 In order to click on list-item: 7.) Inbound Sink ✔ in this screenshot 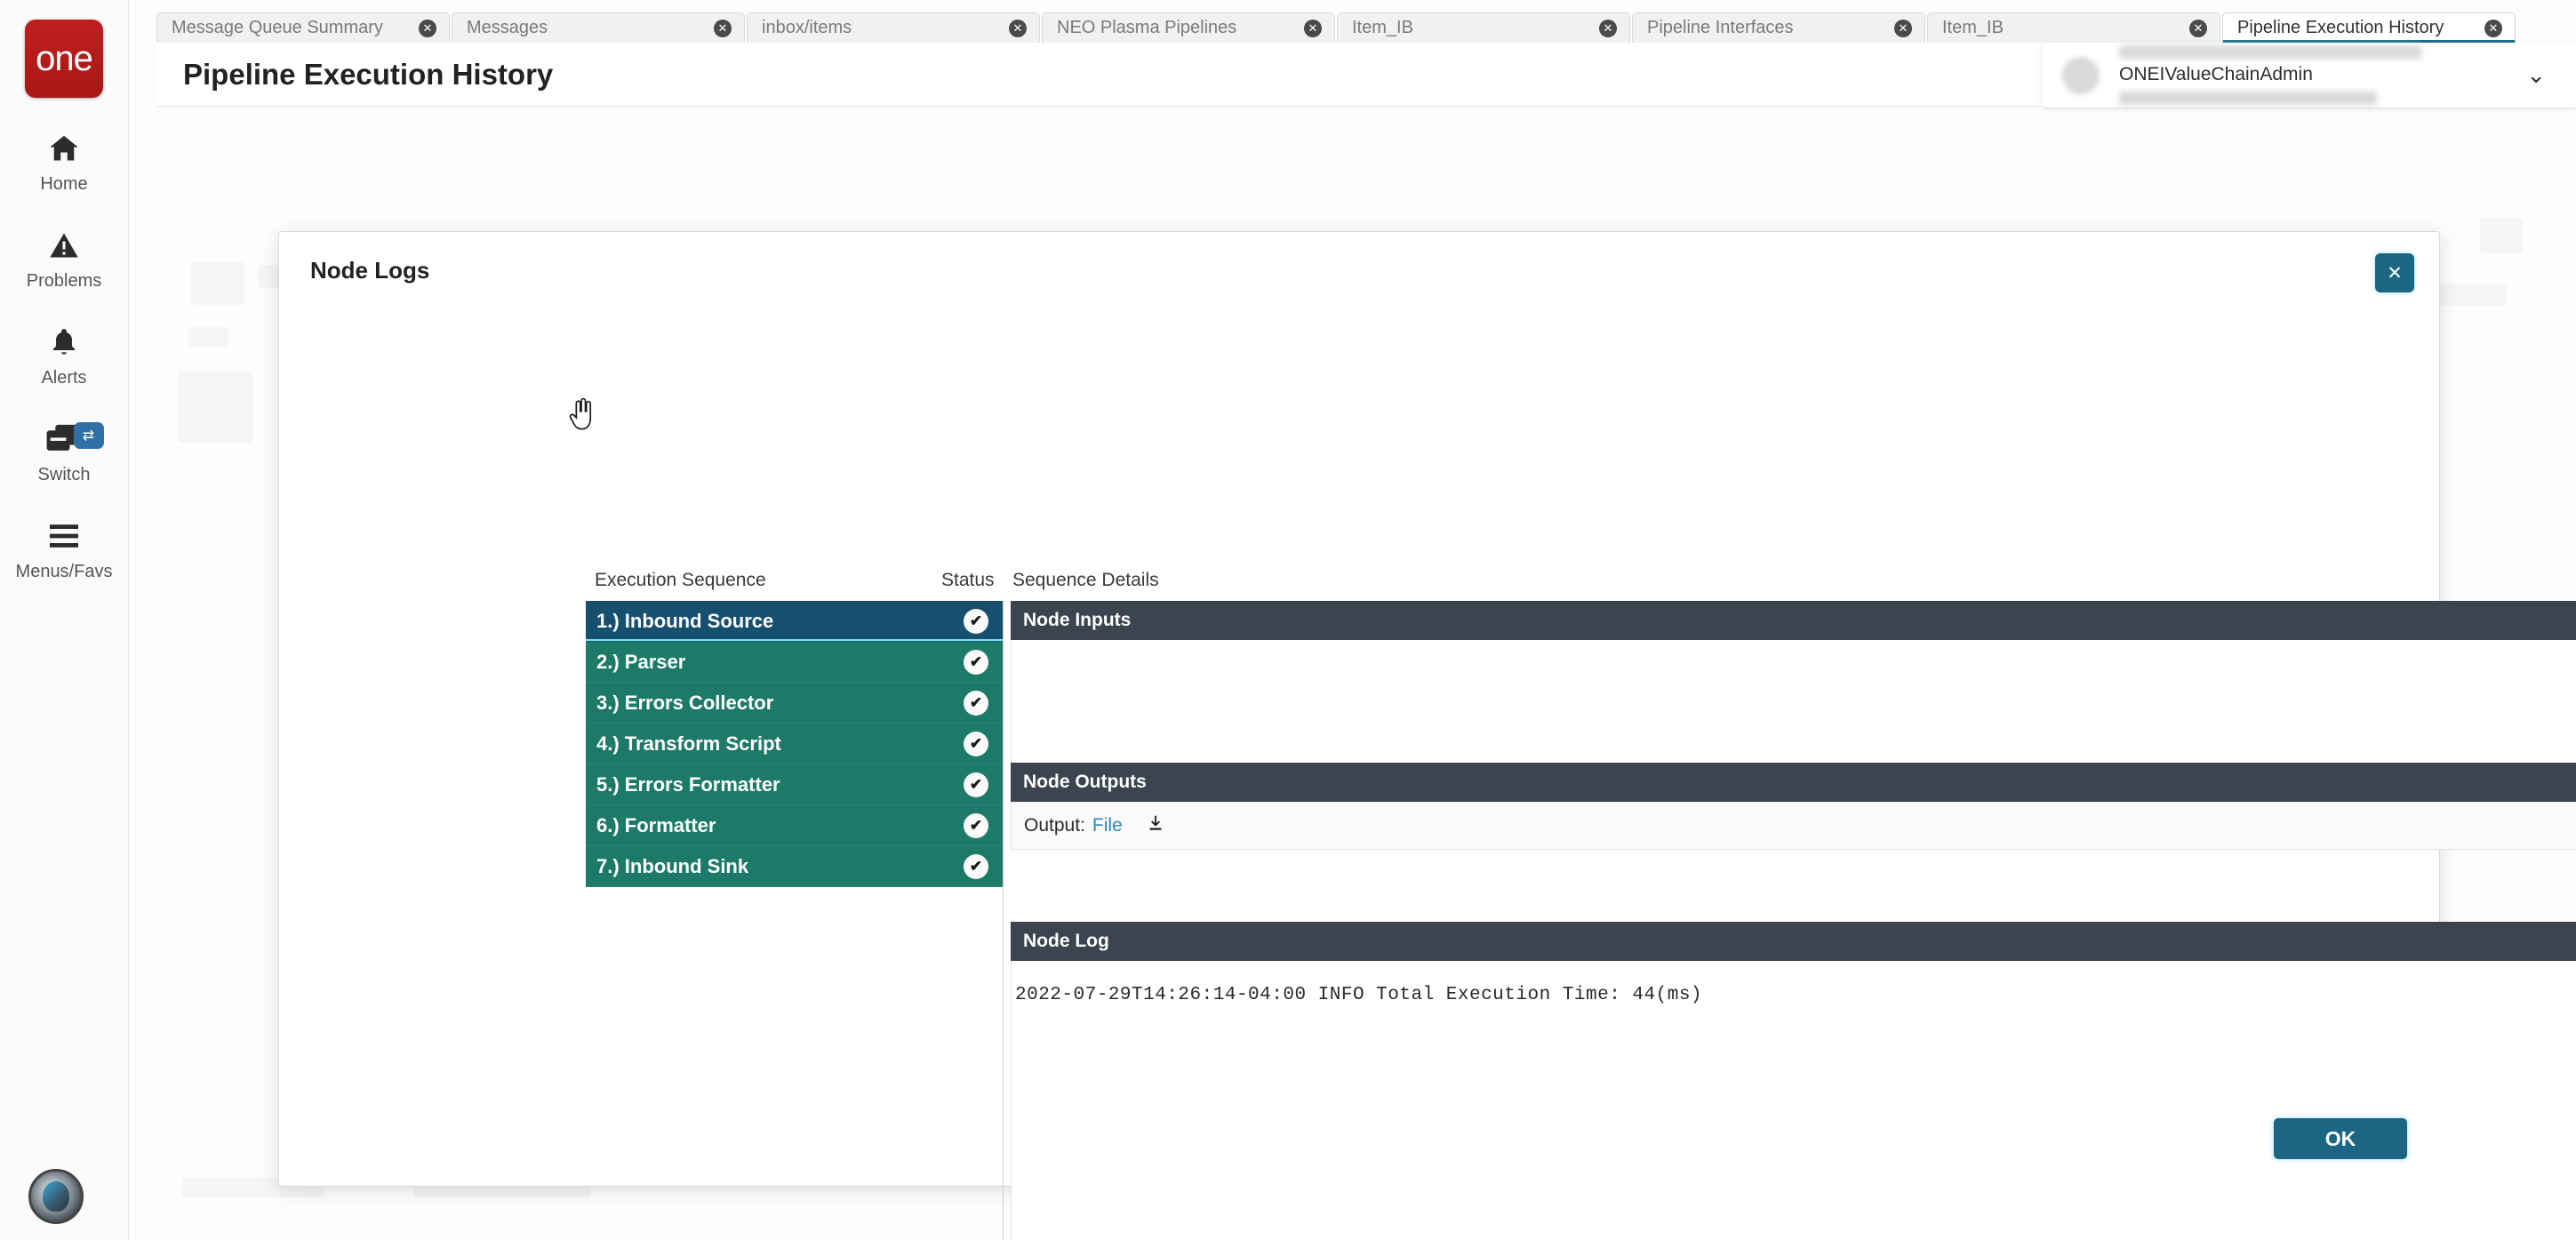, I will do `click(794, 866)`.